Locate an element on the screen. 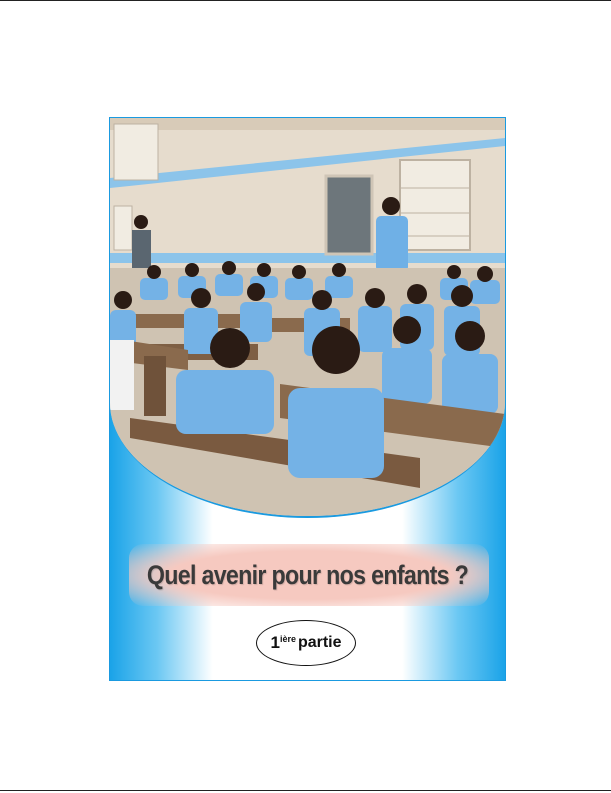  part-badge: 1 ière partie is located at coordinates (306, 643).